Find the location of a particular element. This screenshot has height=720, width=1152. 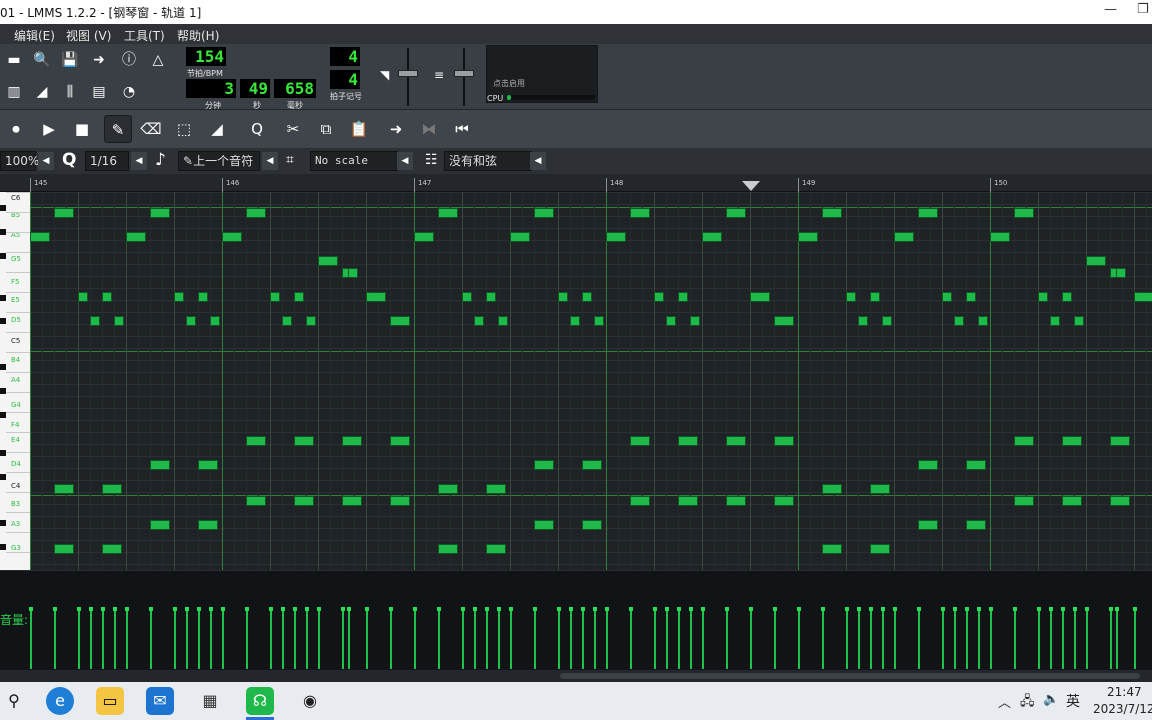

mixer-icon: ⫼ is located at coordinates (70, 92).